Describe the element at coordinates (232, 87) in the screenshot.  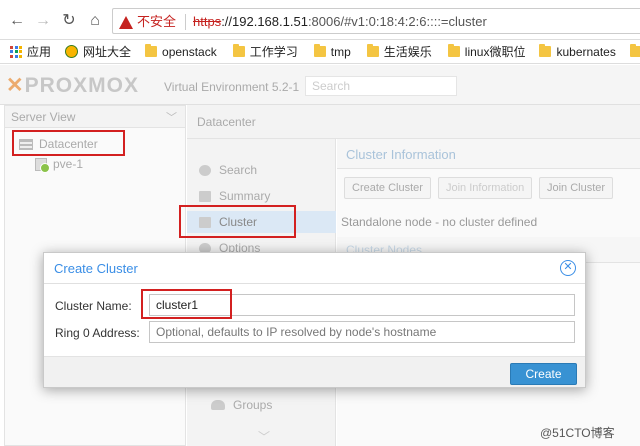
I see `version-label: Virtual Environment 5.2-1` at that location.